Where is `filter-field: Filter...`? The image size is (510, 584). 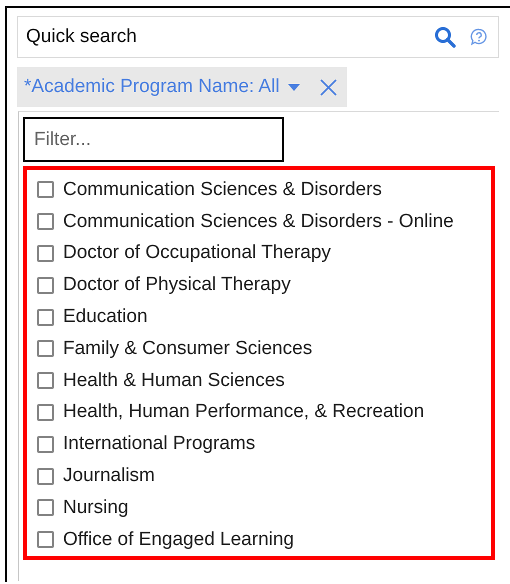
filter-field: Filter... is located at coordinates (153, 139).